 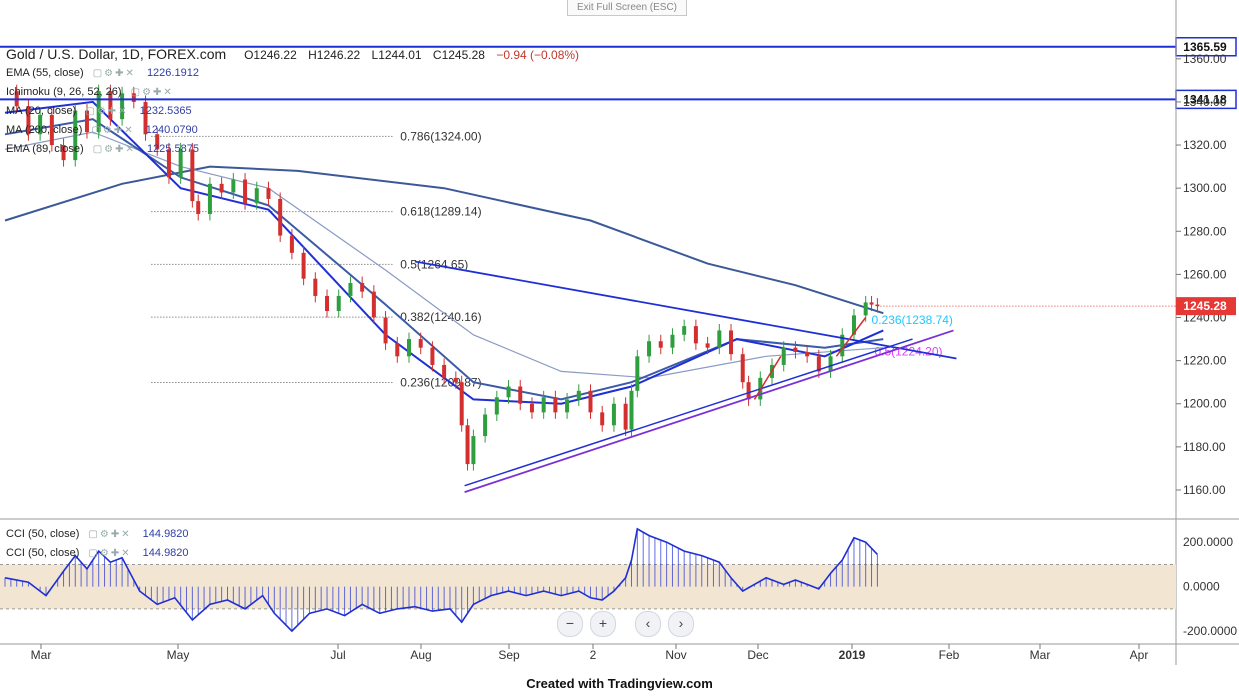 I want to click on price-tick-label: 1280.00, so click(x=1205, y=231).